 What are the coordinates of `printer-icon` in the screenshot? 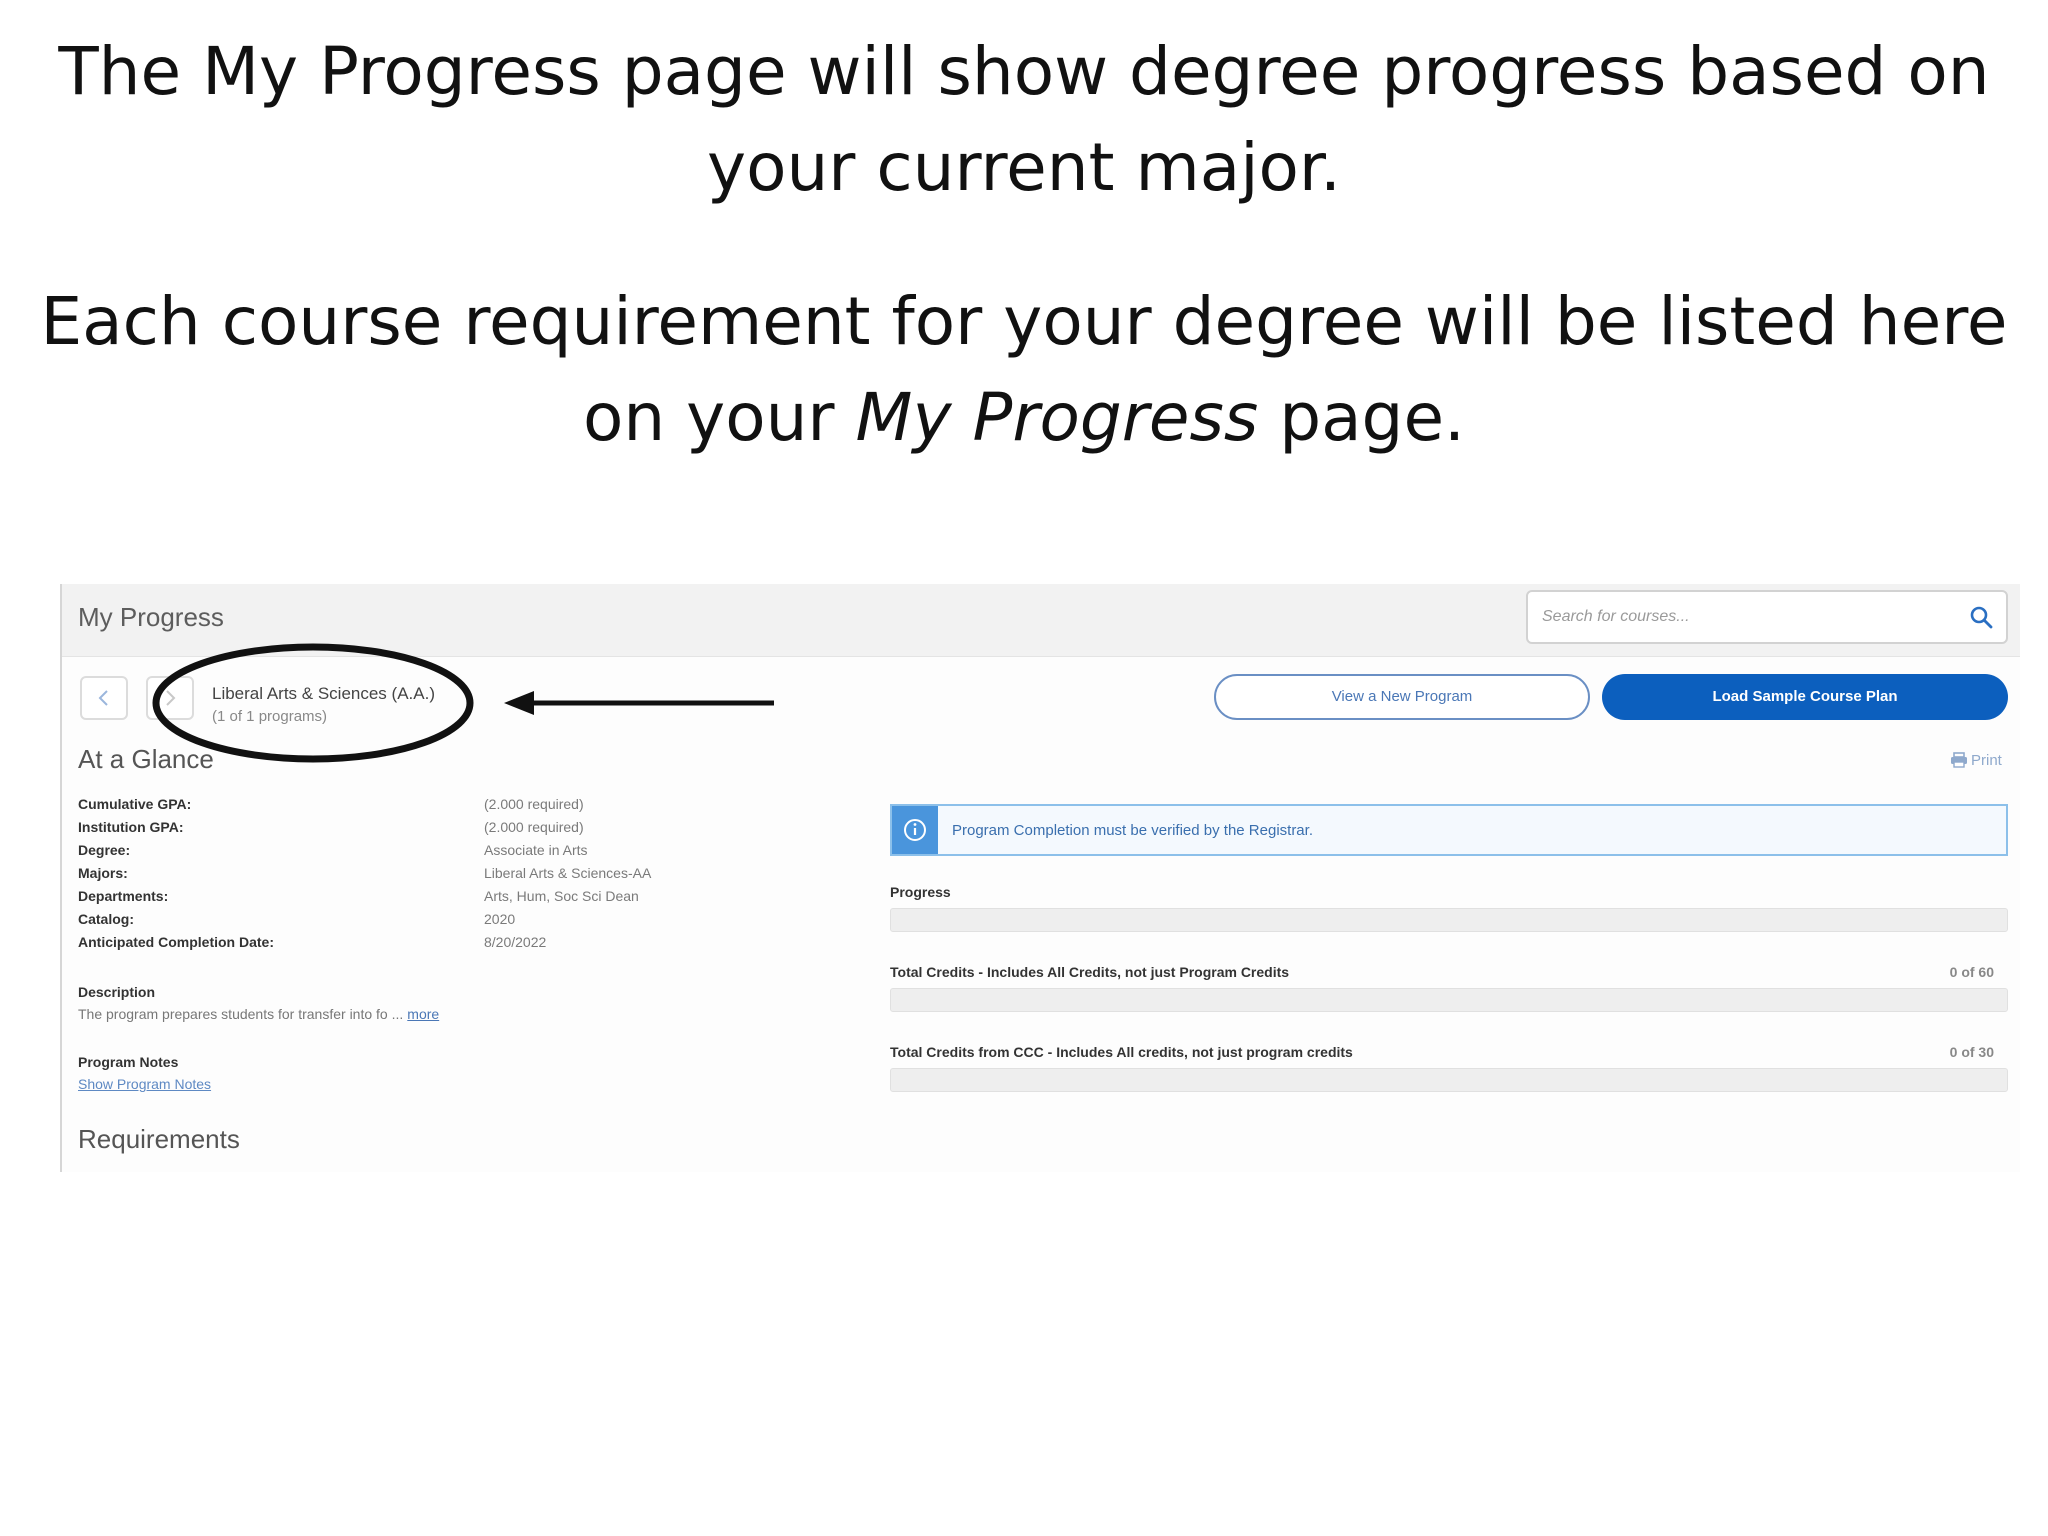 It's located at (1959, 760).